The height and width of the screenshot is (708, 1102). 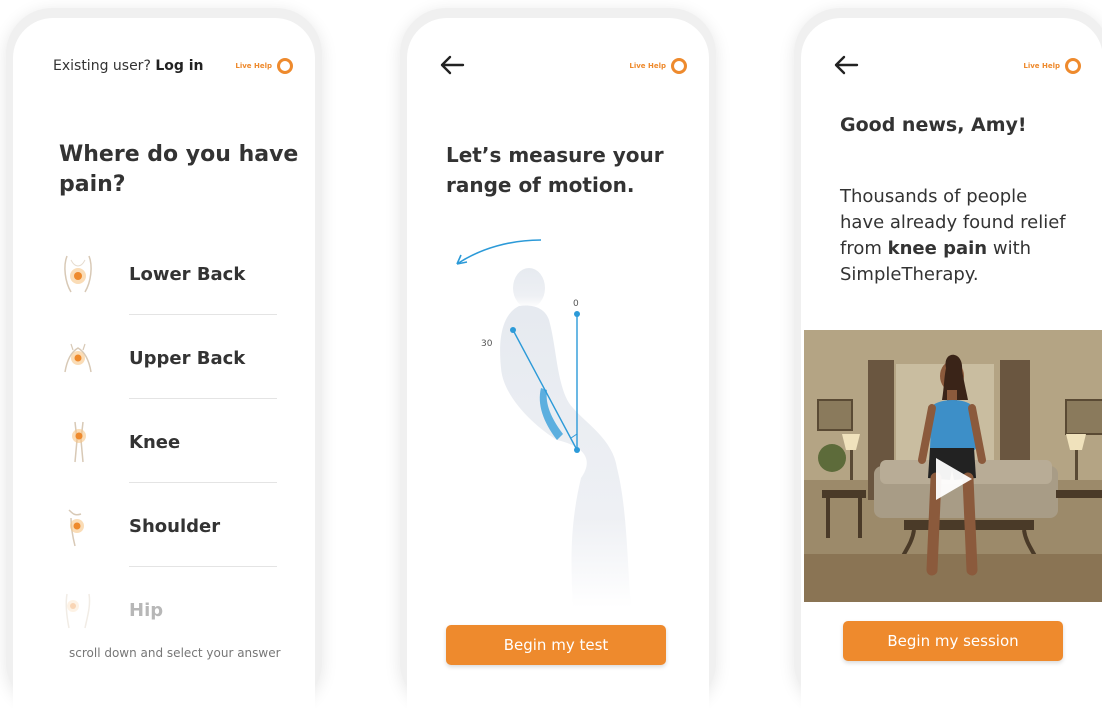 I want to click on begin-session-button: Begin my session, so click(x=953, y=641).